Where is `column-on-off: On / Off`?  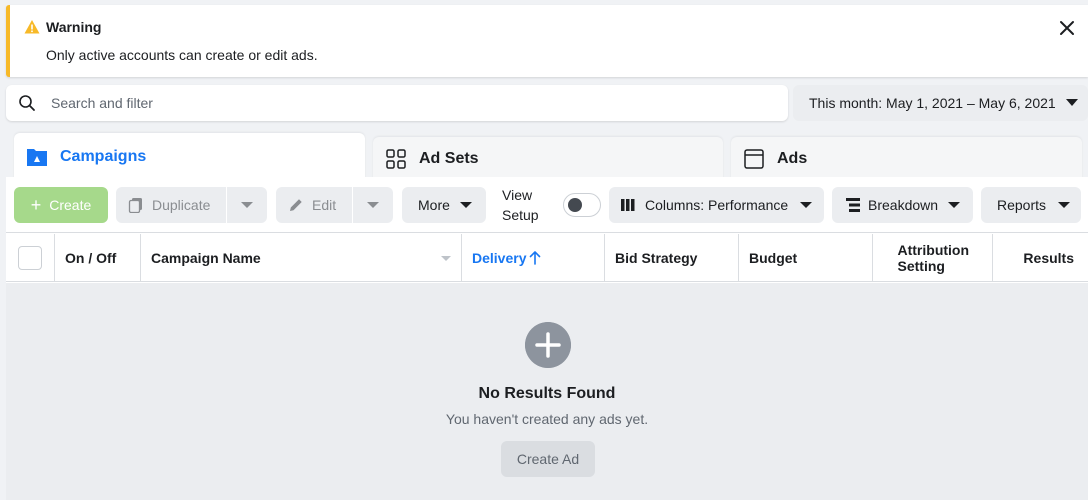
column-on-off: On / Off is located at coordinates (98, 258).